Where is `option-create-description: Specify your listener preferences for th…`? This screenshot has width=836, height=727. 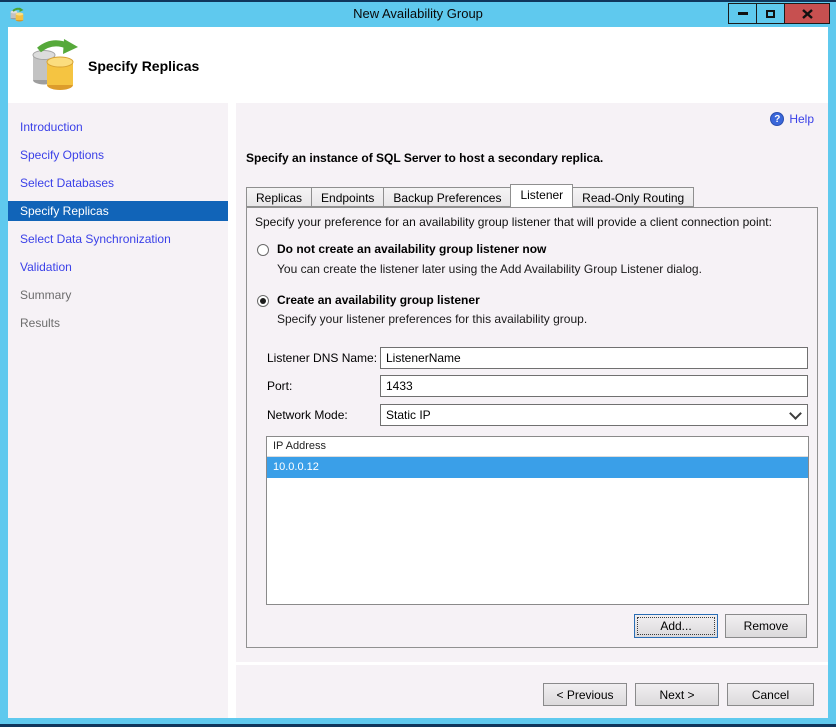
option-create-description: Specify your listener preferences for th… is located at coordinates (432, 319).